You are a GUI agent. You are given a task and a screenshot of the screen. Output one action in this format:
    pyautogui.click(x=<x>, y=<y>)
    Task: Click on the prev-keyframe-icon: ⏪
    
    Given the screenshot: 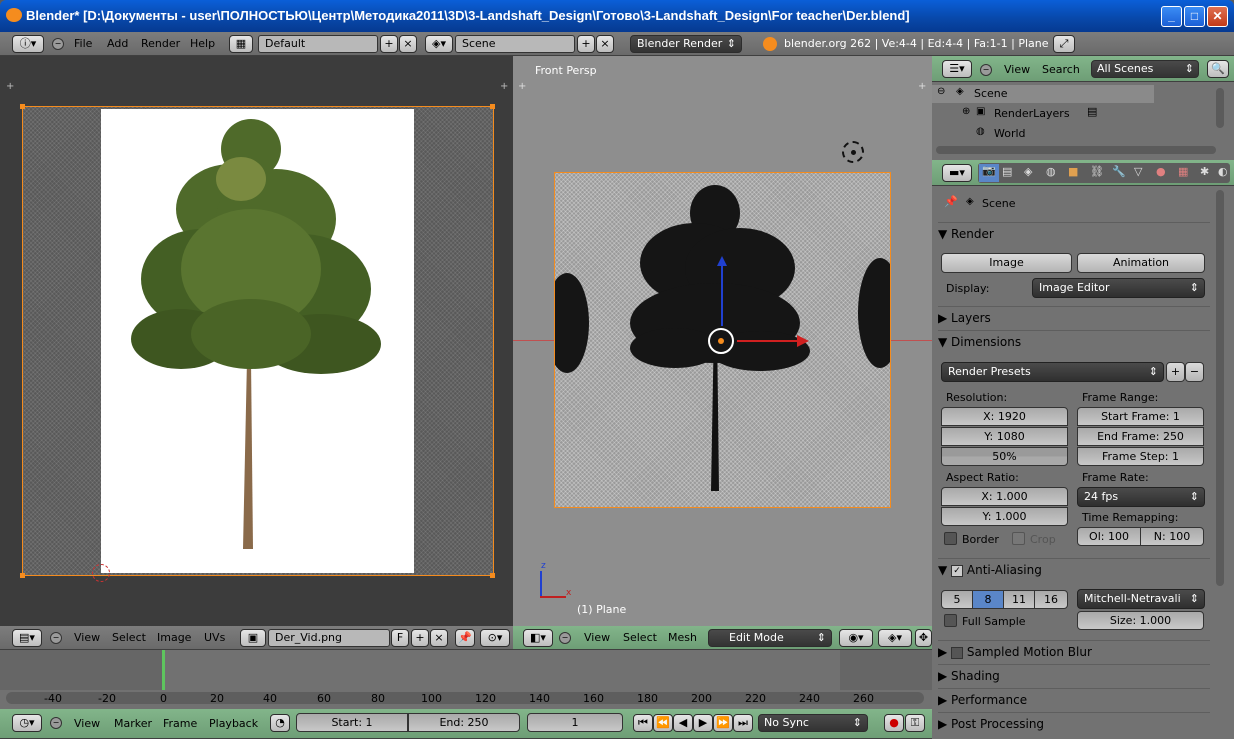 What is the action you would take?
    pyautogui.click(x=663, y=723)
    